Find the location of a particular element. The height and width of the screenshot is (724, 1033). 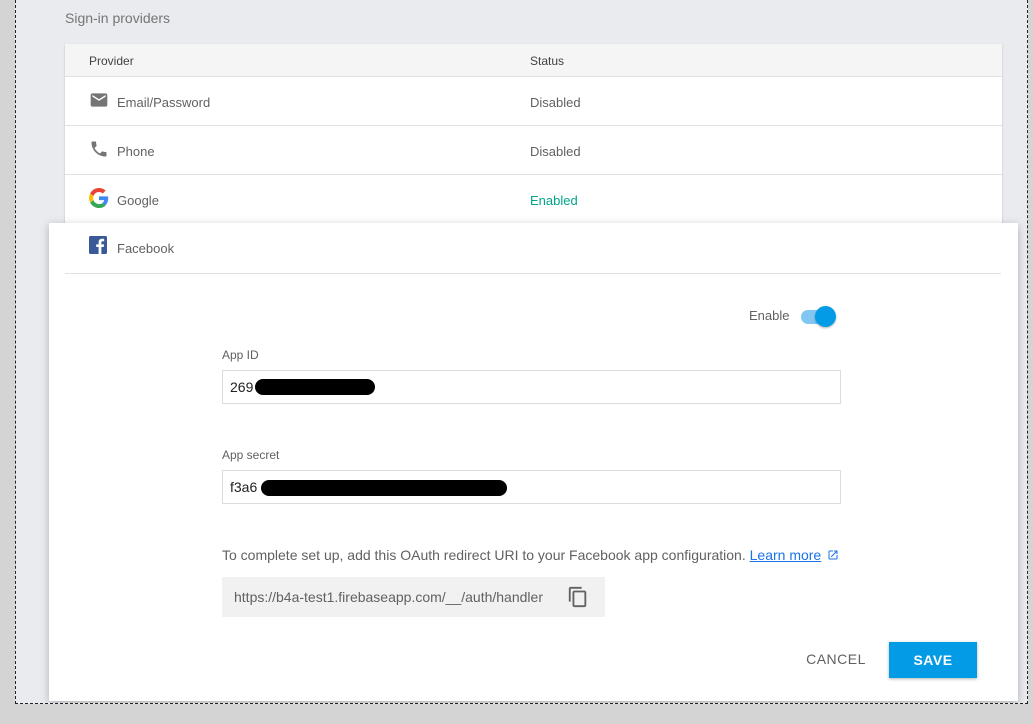

table-row-email: Email/Password Disabled is located at coordinates (533, 101).